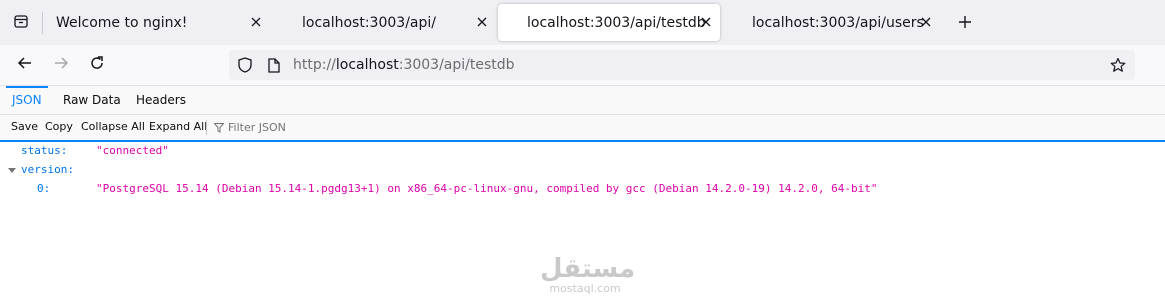 Image resolution: width=1165 pixels, height=297 pixels. I want to click on url-scheme: http://, so click(314, 65).